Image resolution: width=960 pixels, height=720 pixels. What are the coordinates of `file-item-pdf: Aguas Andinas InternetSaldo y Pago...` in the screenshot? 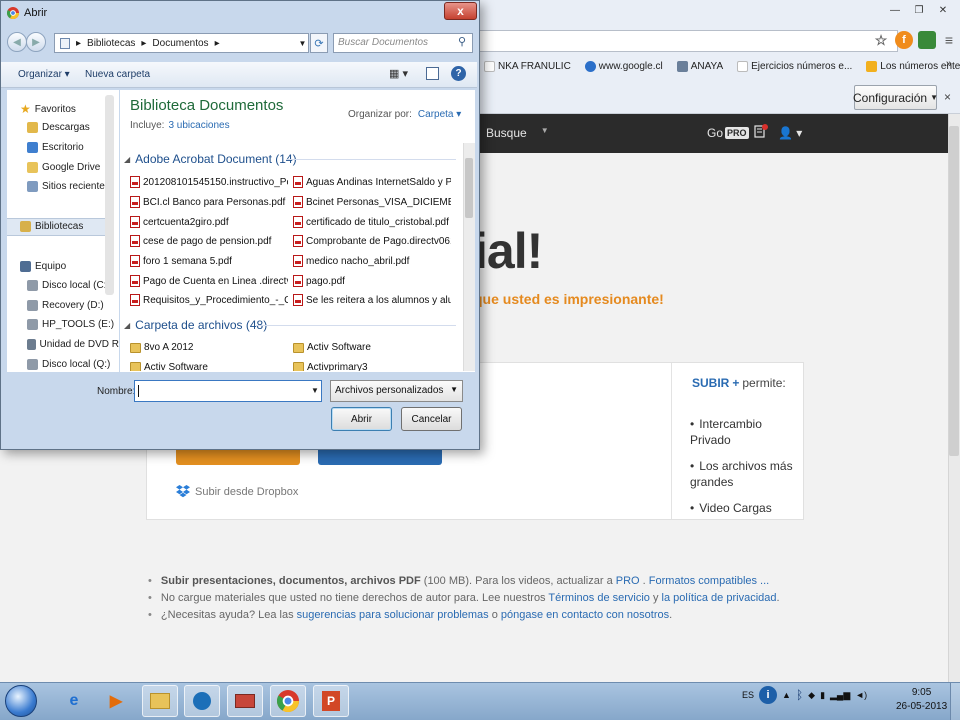 It's located at (372, 182).